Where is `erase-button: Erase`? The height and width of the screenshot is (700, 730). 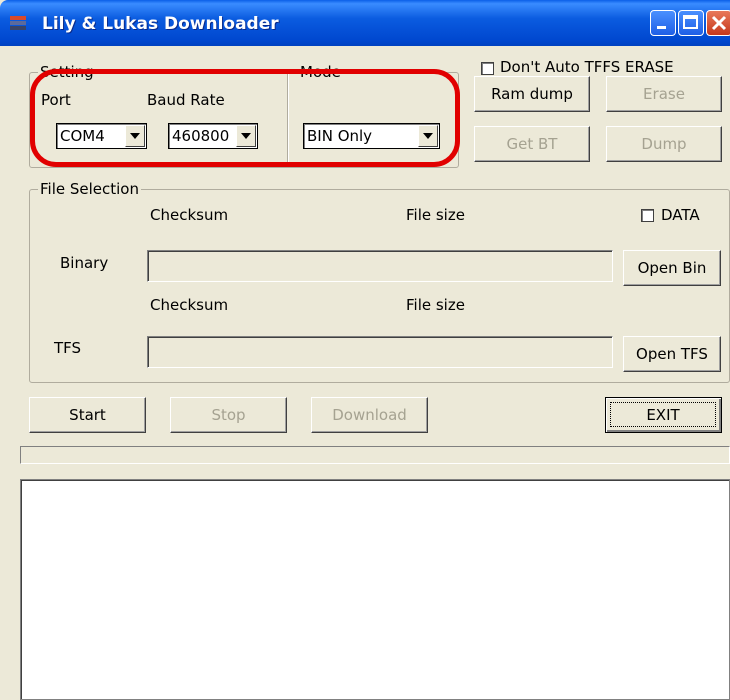
erase-button: Erase is located at coordinates (664, 94).